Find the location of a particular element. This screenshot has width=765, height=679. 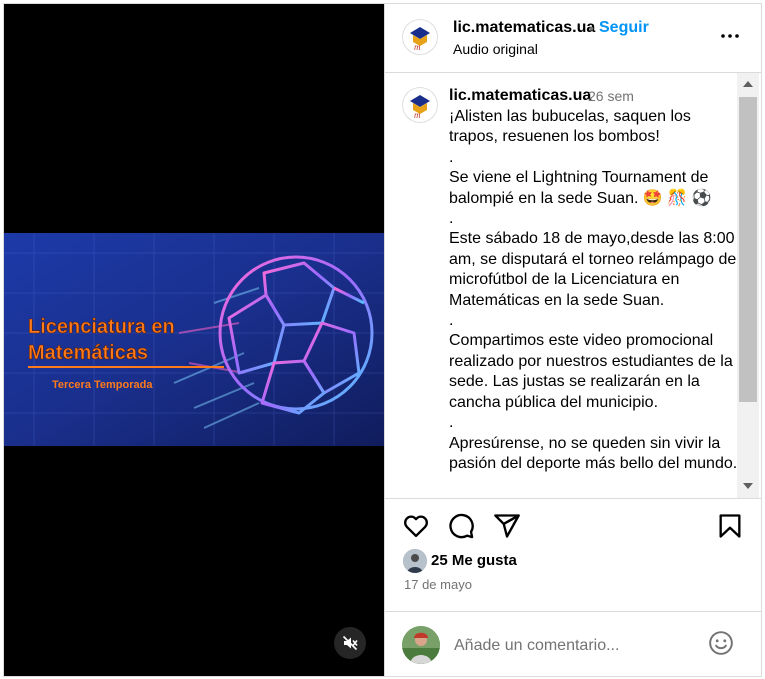

speaker-muted-icon is located at coordinates (350, 643).